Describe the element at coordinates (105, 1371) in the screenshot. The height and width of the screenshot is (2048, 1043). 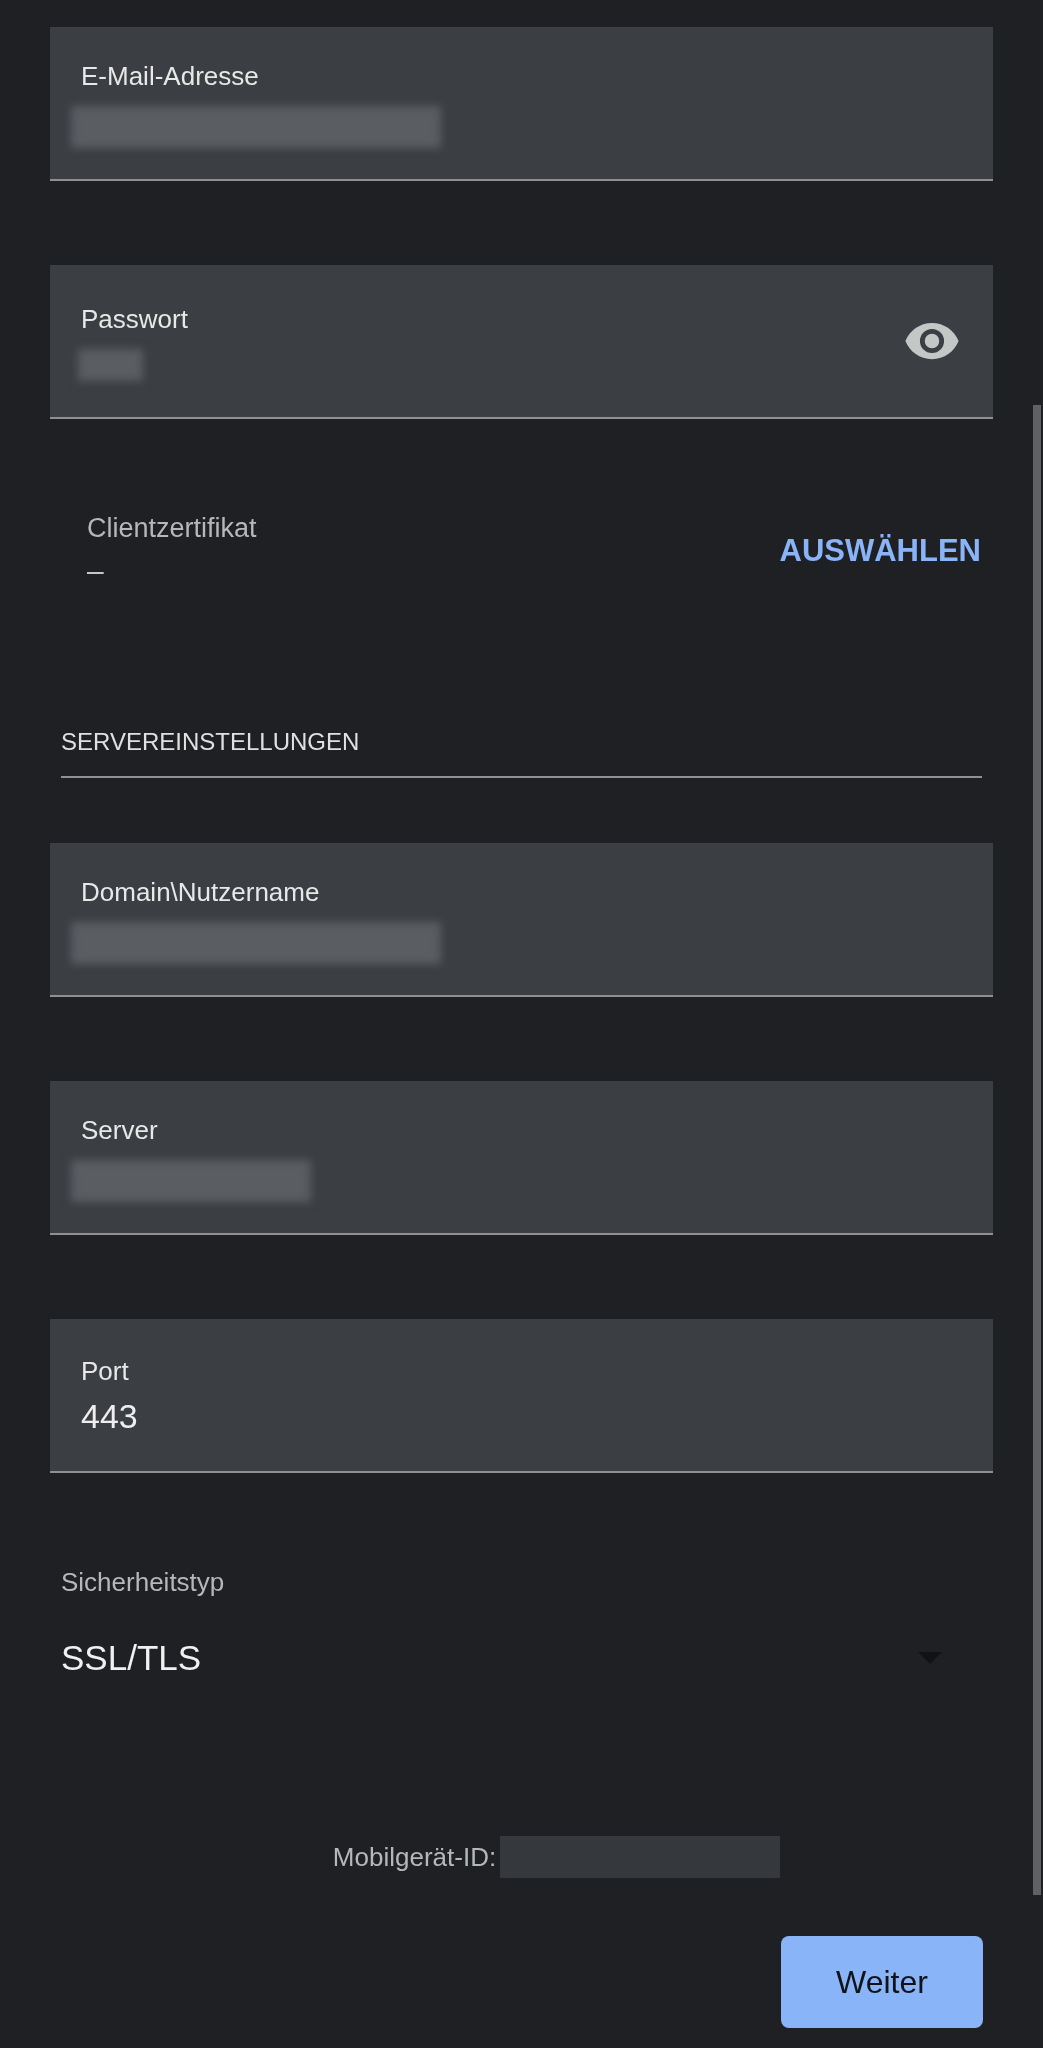
I see `field-label: Port` at that location.